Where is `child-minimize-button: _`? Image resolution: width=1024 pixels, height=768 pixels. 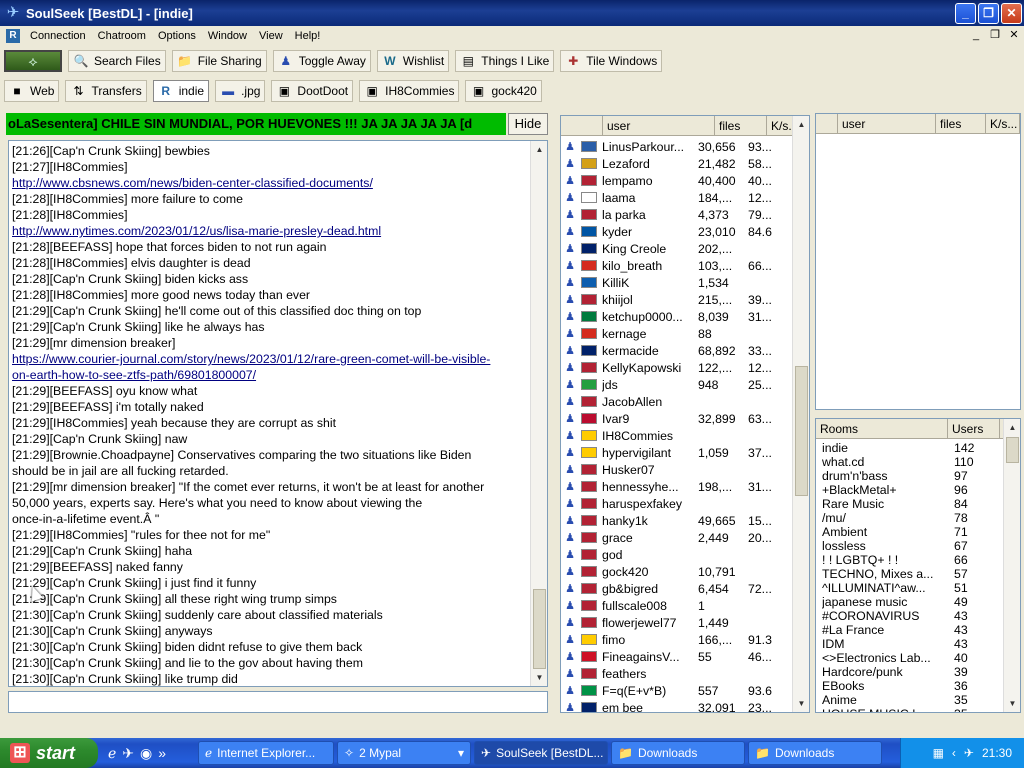 child-minimize-button: _ is located at coordinates (976, 35).